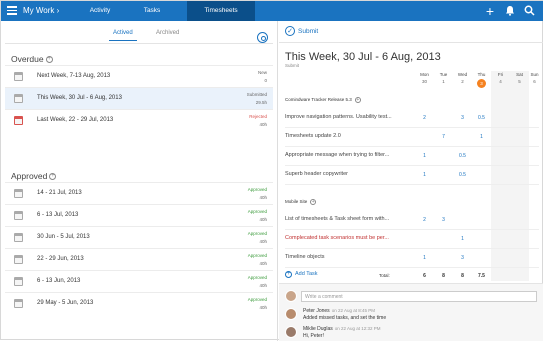 Image resolution: width=543 pixels, height=341 pixels. I want to click on project-group-header: Comindware Tracker Release 5.3 +, so click(323, 100).